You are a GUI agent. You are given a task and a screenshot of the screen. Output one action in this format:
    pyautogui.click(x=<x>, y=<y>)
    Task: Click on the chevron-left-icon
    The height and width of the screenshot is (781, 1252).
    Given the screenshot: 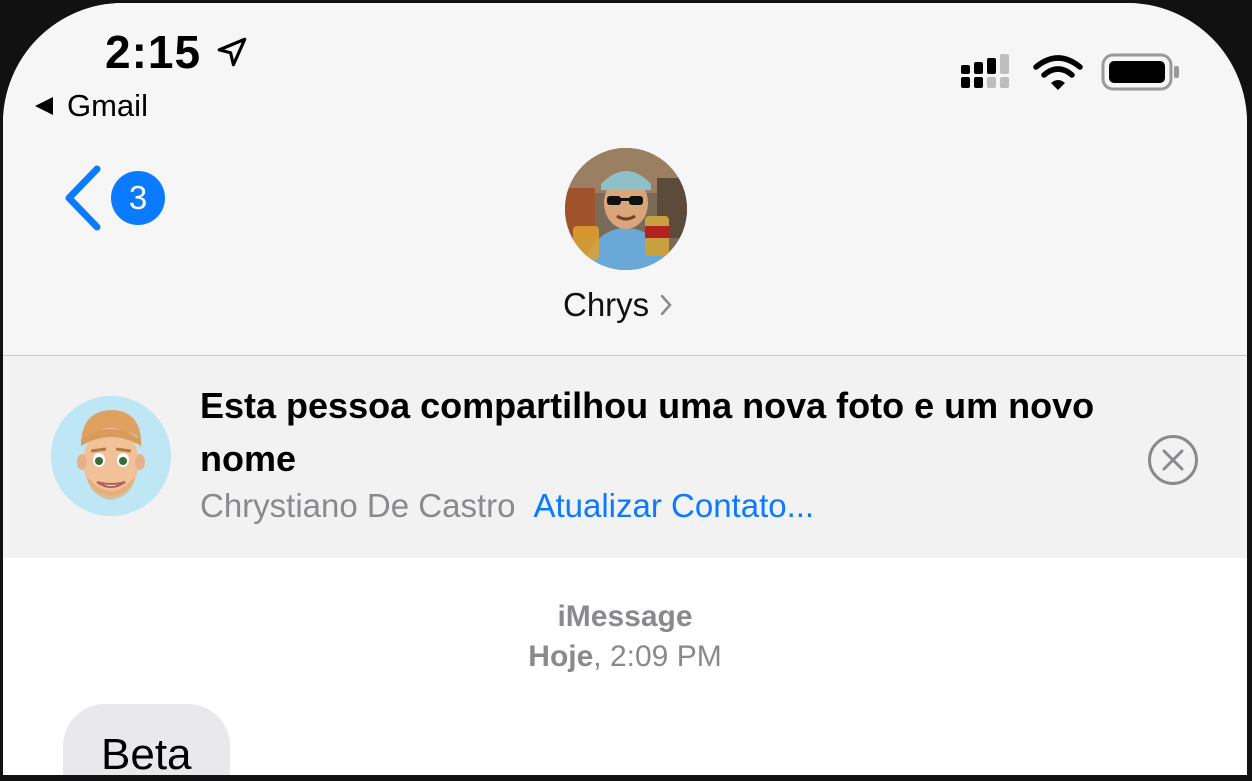 What is the action you would take?
    pyautogui.click(x=83, y=198)
    